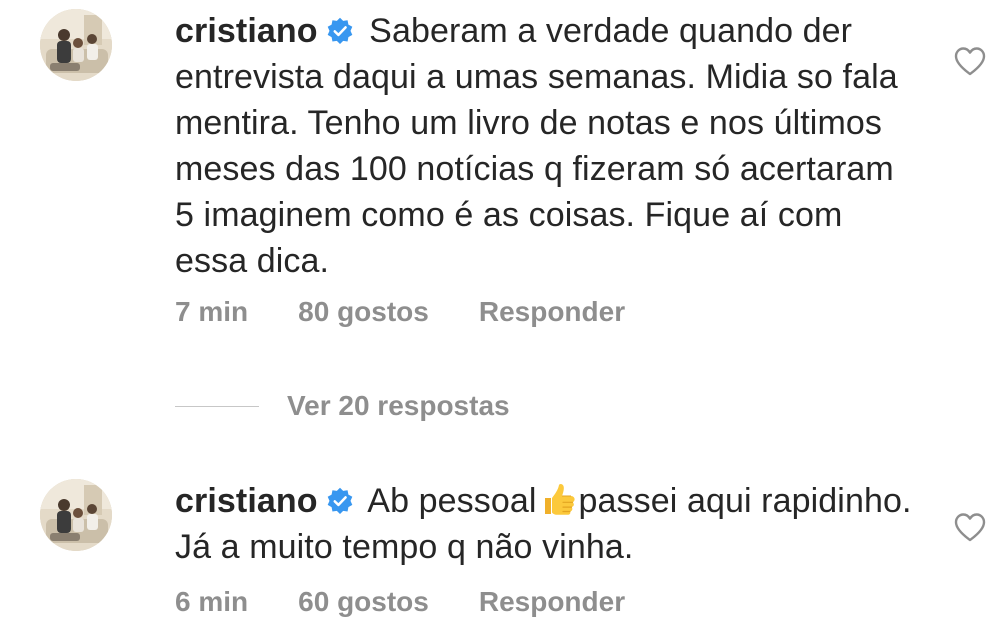  I want to click on comment-meta: 7 min 80 gostos Responder, so click(425, 312).